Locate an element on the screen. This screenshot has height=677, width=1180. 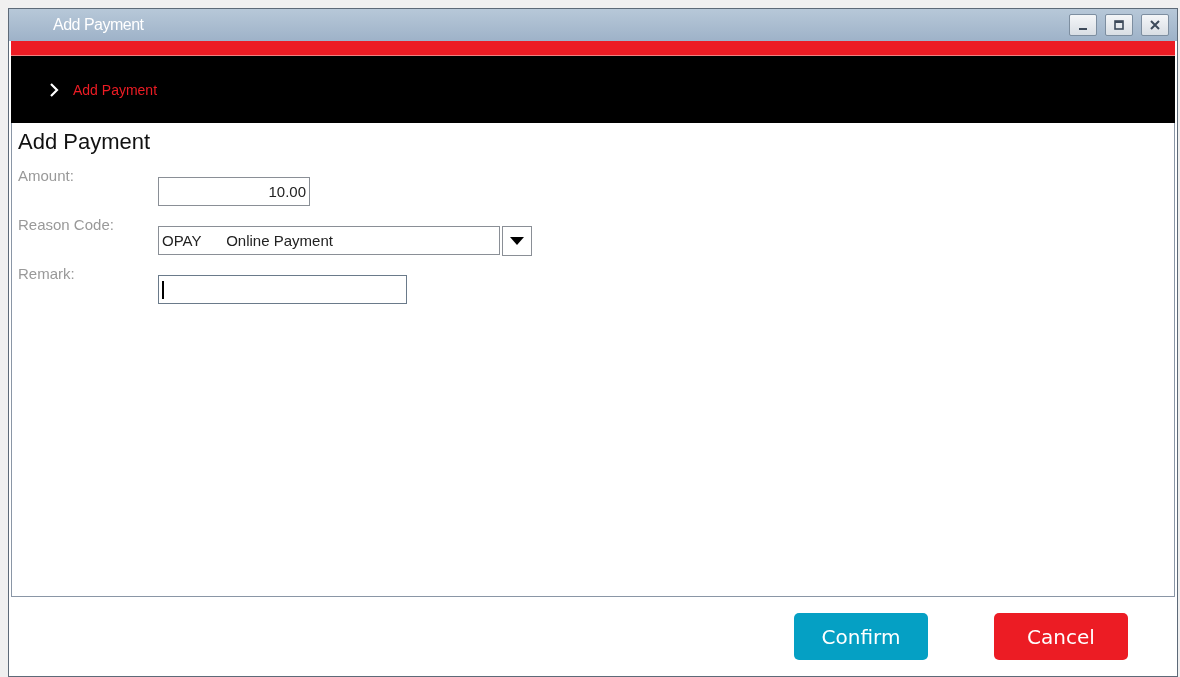
close-icon is located at coordinates (1155, 25).